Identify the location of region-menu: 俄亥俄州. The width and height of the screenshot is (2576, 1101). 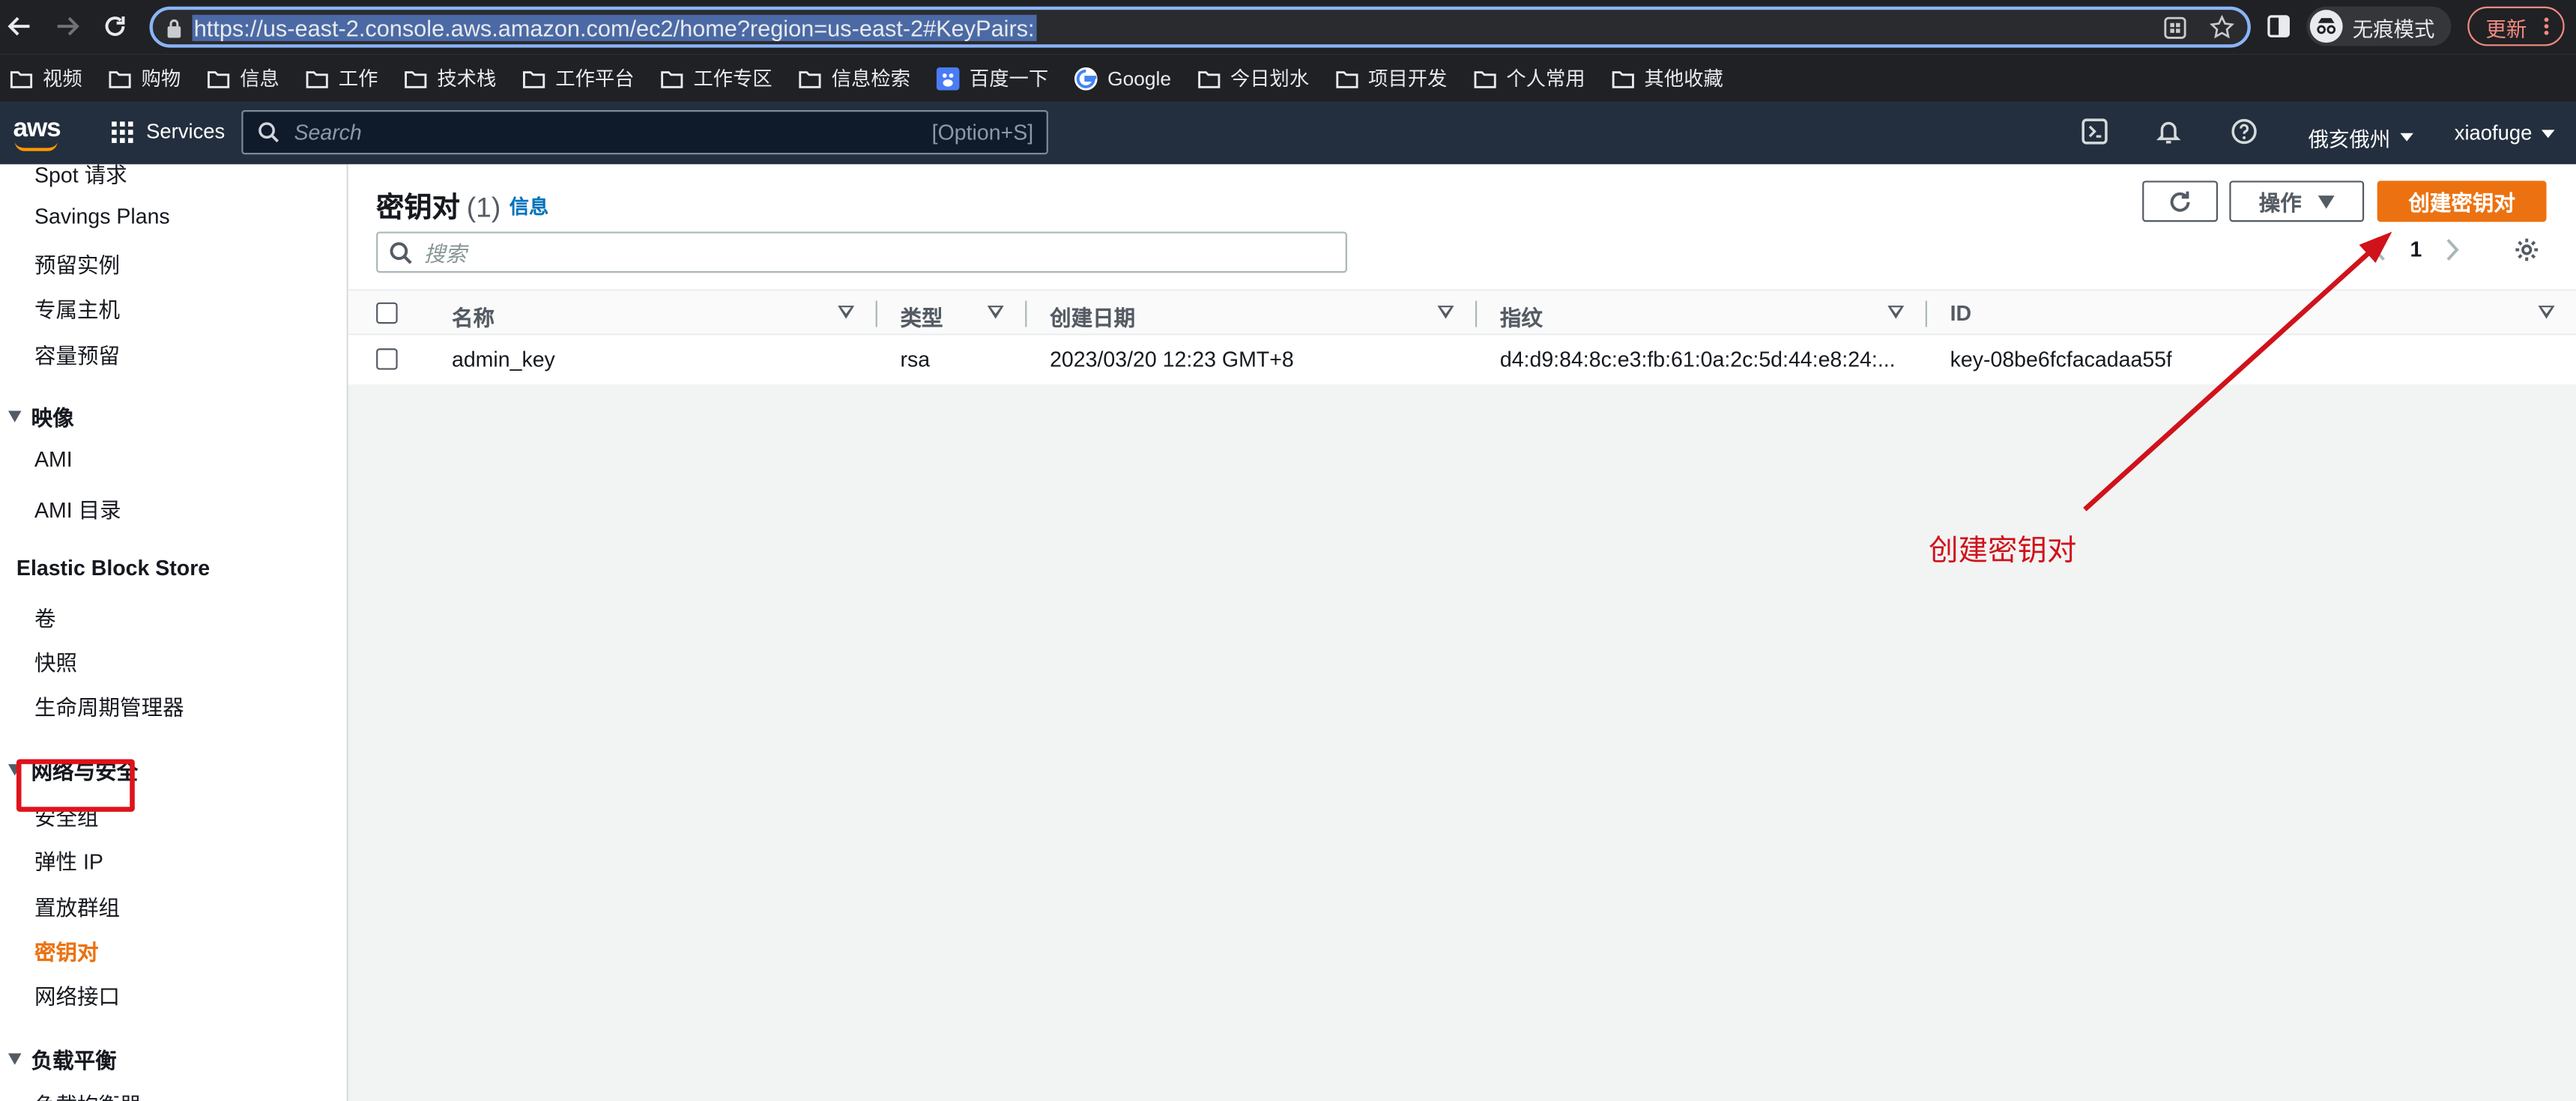
(2361, 137).